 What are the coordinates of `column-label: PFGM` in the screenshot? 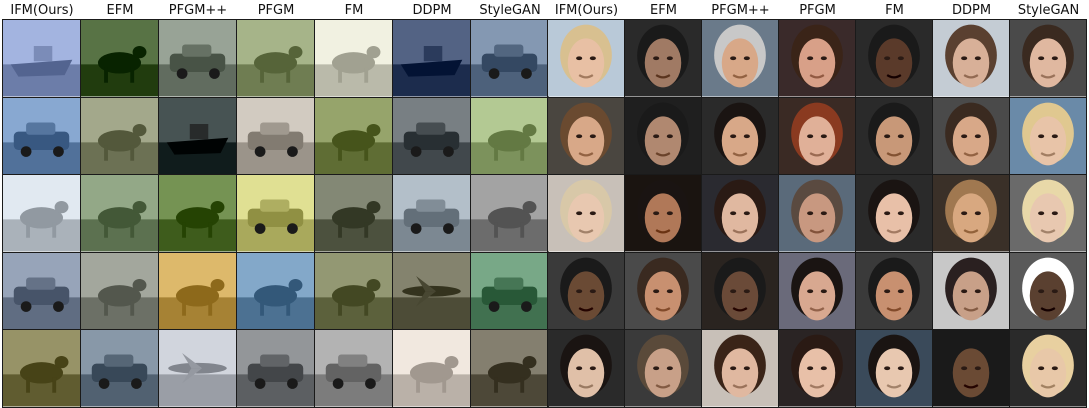 It's located at (817, 10).